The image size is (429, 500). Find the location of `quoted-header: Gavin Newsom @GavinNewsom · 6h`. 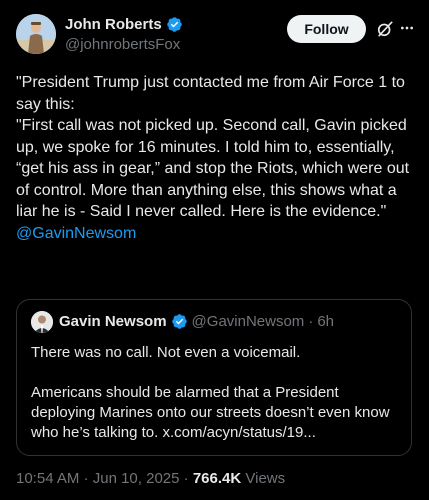

quoted-header: Gavin Newsom @GavinNewsom · 6h is located at coordinates (196, 321).